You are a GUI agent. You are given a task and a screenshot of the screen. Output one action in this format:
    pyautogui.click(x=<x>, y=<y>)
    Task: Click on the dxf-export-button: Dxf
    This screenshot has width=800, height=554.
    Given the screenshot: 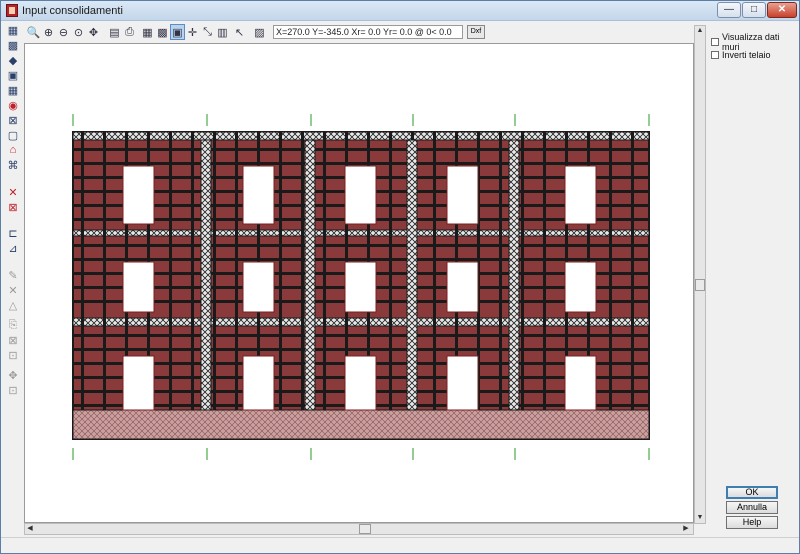 What is the action you would take?
    pyautogui.click(x=476, y=32)
    